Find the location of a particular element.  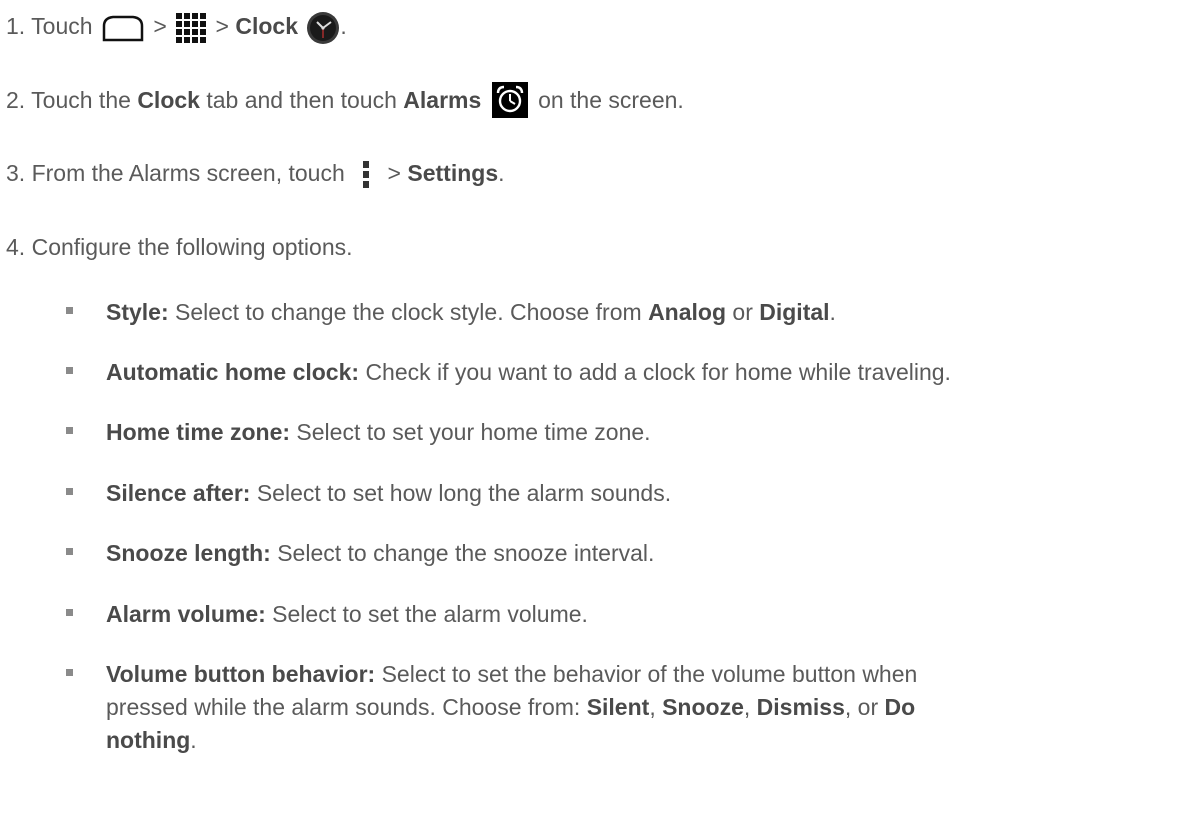

option-label: Silence after: is located at coordinates (178, 493).